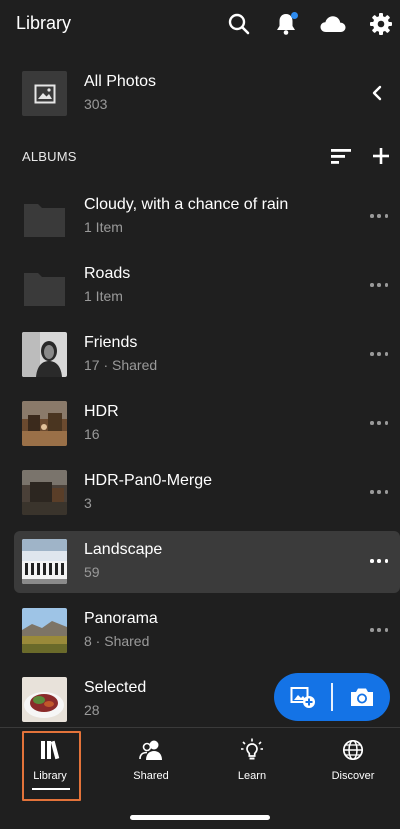  I want to click on add-photo-icon, so click(302, 697).